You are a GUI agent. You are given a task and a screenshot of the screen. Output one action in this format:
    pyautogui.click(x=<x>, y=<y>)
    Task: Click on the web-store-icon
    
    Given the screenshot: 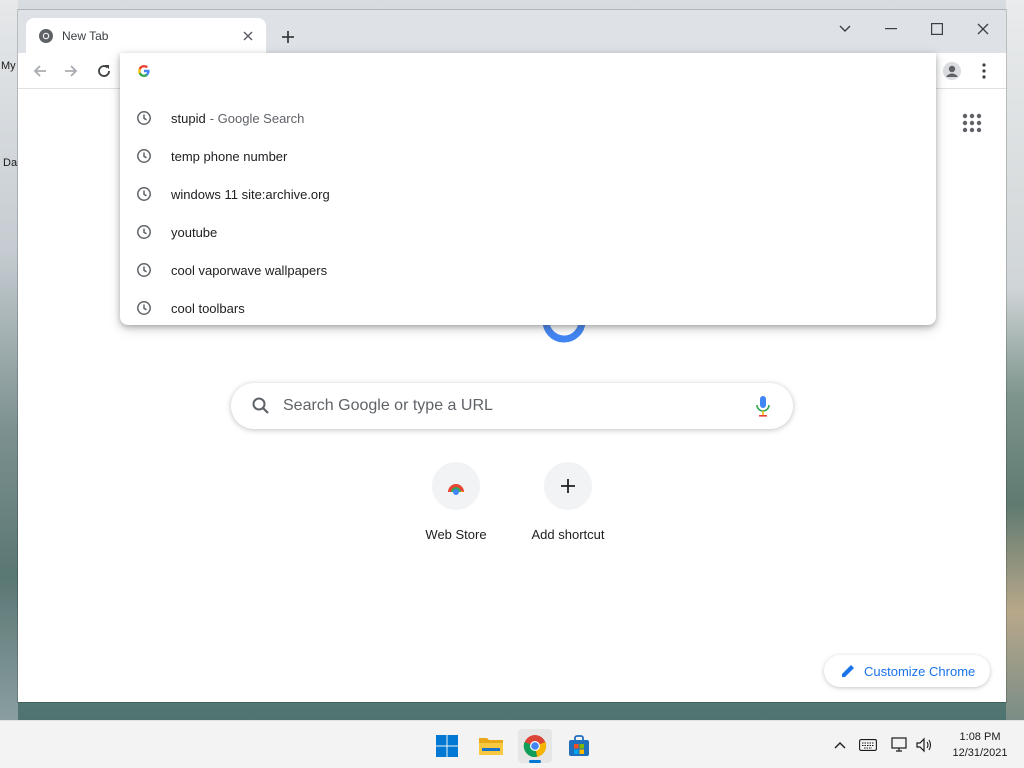 What is the action you would take?
    pyautogui.click(x=456, y=489)
    